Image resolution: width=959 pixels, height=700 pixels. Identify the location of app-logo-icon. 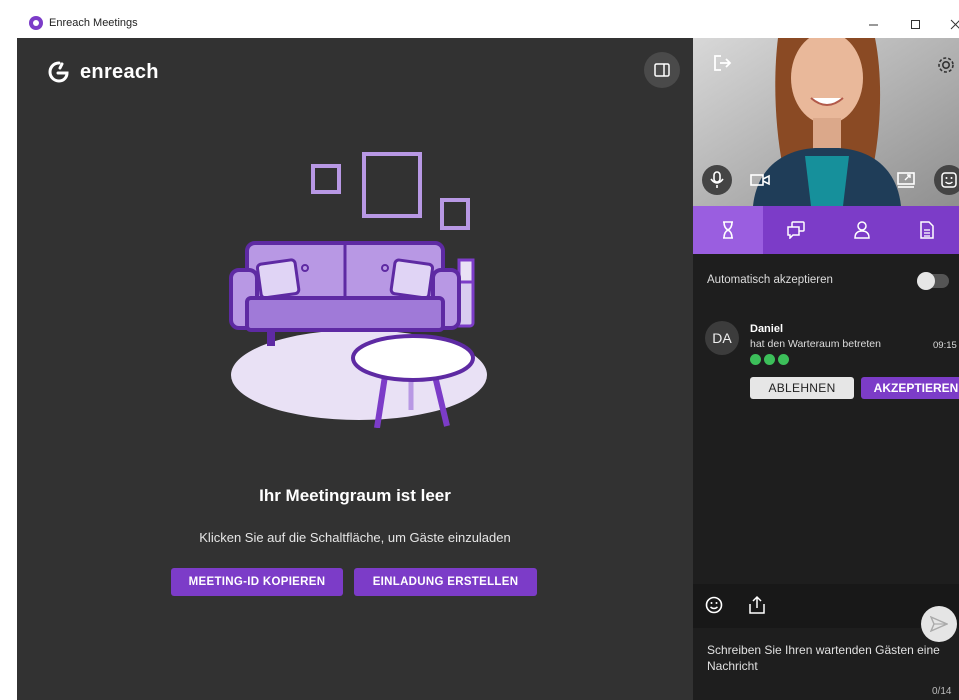
(36, 23).